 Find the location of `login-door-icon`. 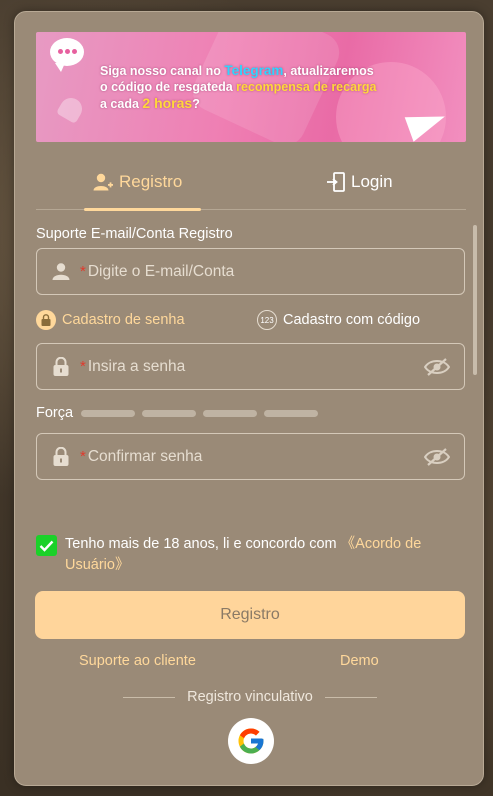

login-door-icon is located at coordinates (336, 182).